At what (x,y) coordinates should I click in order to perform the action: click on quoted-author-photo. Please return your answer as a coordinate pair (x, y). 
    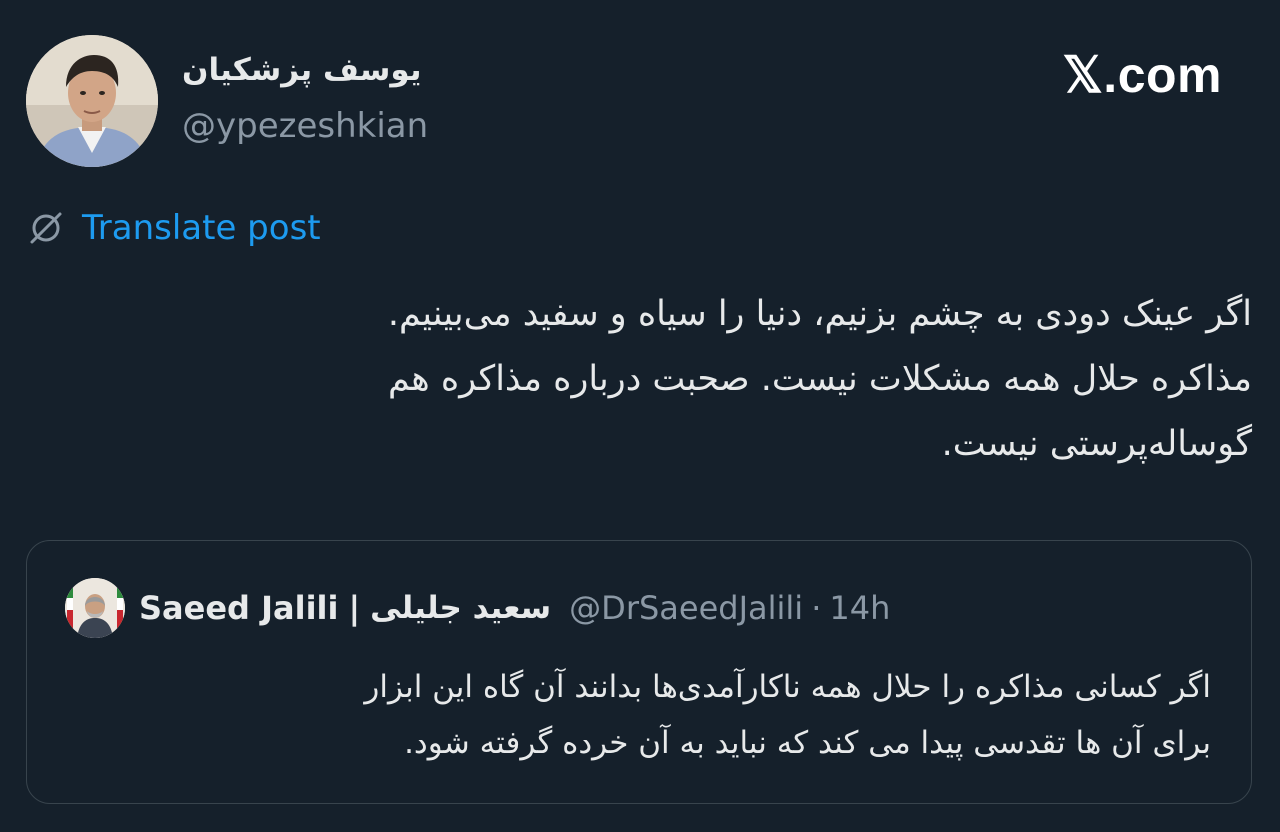
    Looking at the image, I should click on (95, 608).